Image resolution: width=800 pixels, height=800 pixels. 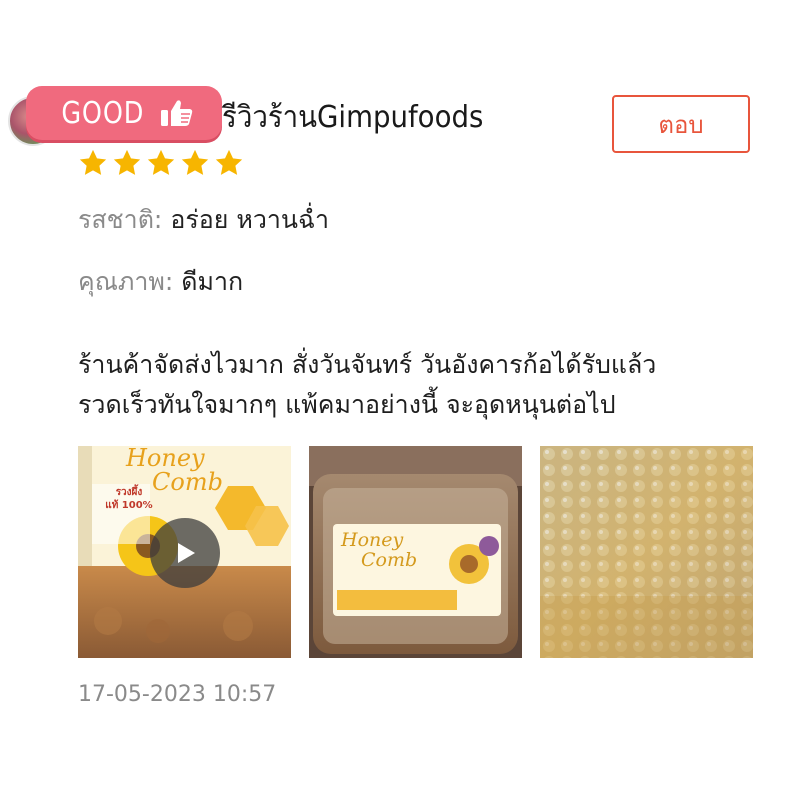 What do you see at coordinates (212, 281) in the screenshot?
I see `attribute-value: ดีมาก` at bounding box center [212, 281].